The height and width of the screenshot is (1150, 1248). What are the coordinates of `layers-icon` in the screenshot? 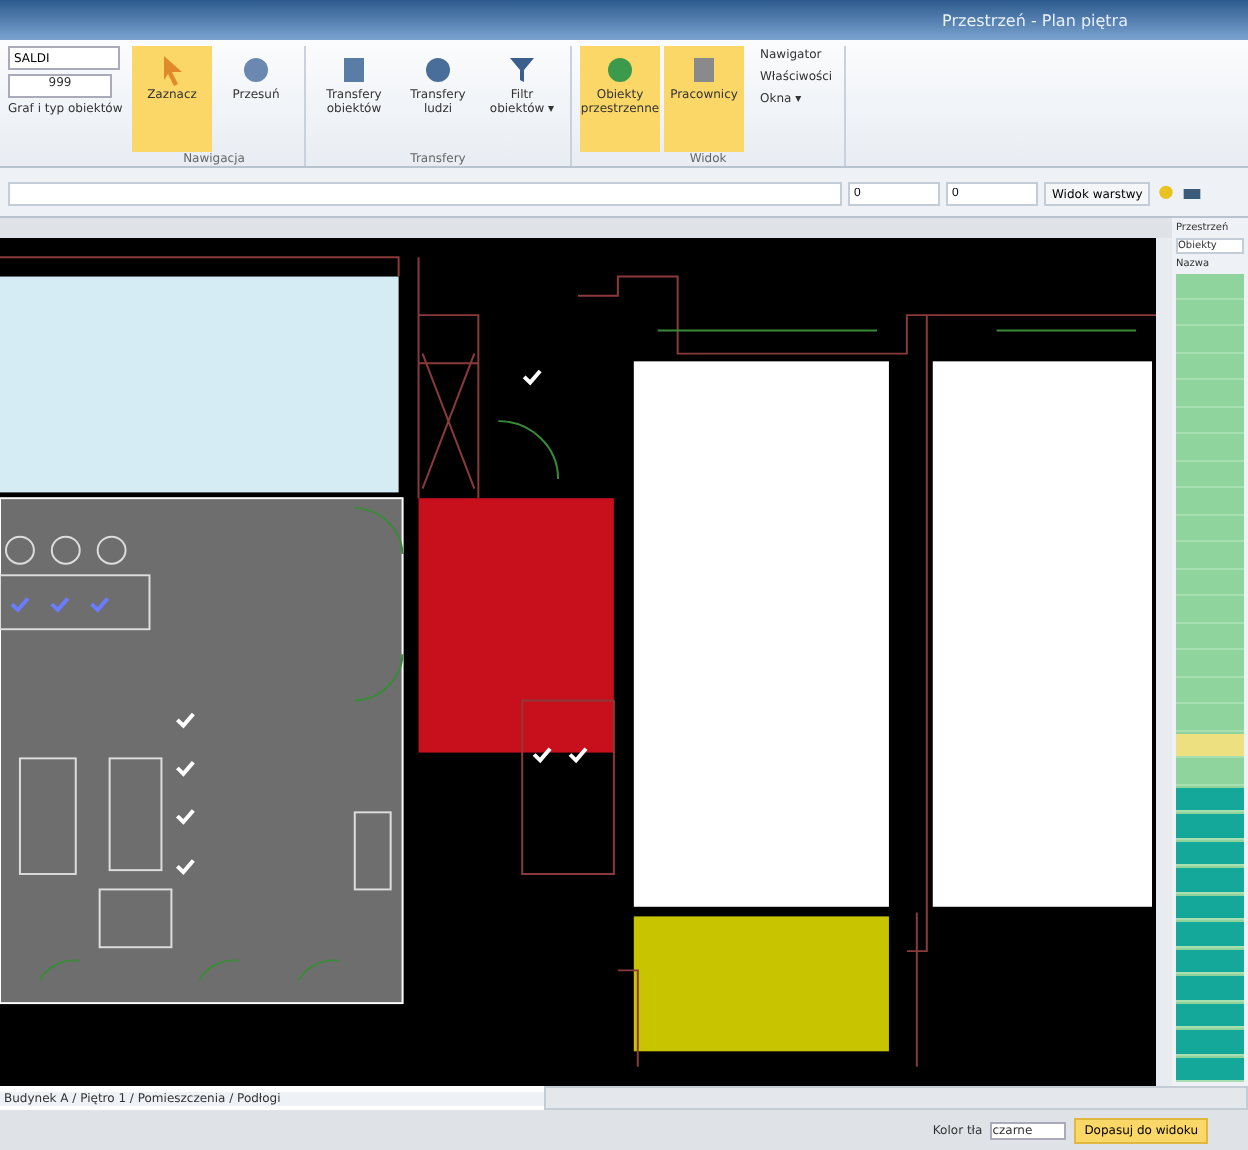 It's located at (1192, 194).